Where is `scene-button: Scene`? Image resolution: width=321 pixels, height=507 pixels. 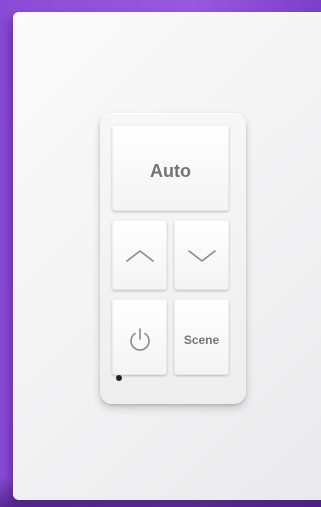 scene-button: Scene is located at coordinates (201, 337).